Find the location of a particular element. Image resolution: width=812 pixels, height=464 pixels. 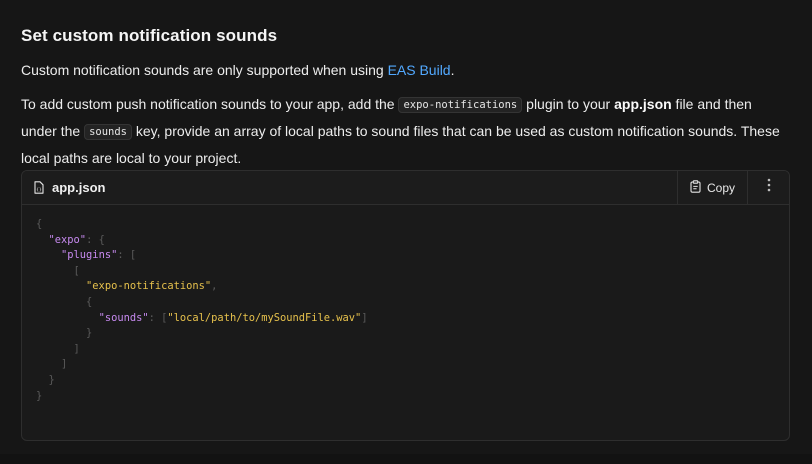

json-key: "plugins" is located at coordinates (89, 255).